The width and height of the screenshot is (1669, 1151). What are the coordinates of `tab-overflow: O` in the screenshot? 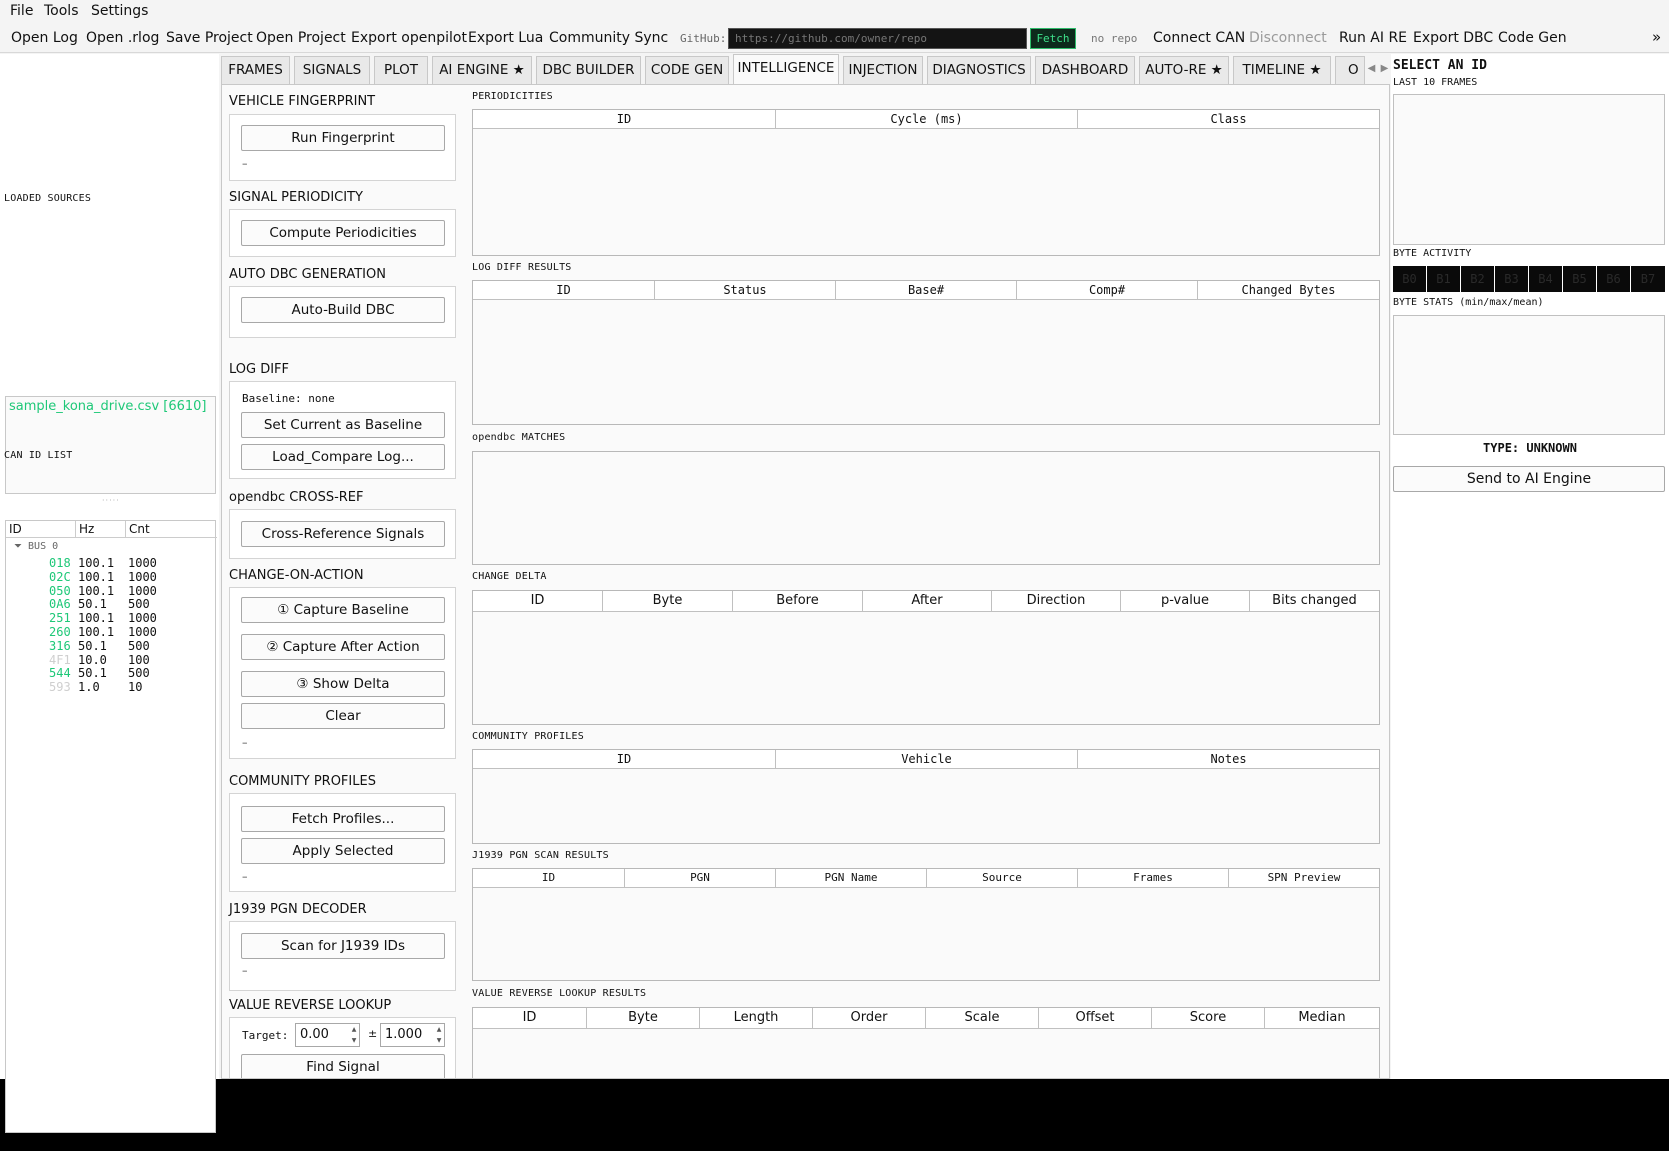 It's located at (1350, 70).